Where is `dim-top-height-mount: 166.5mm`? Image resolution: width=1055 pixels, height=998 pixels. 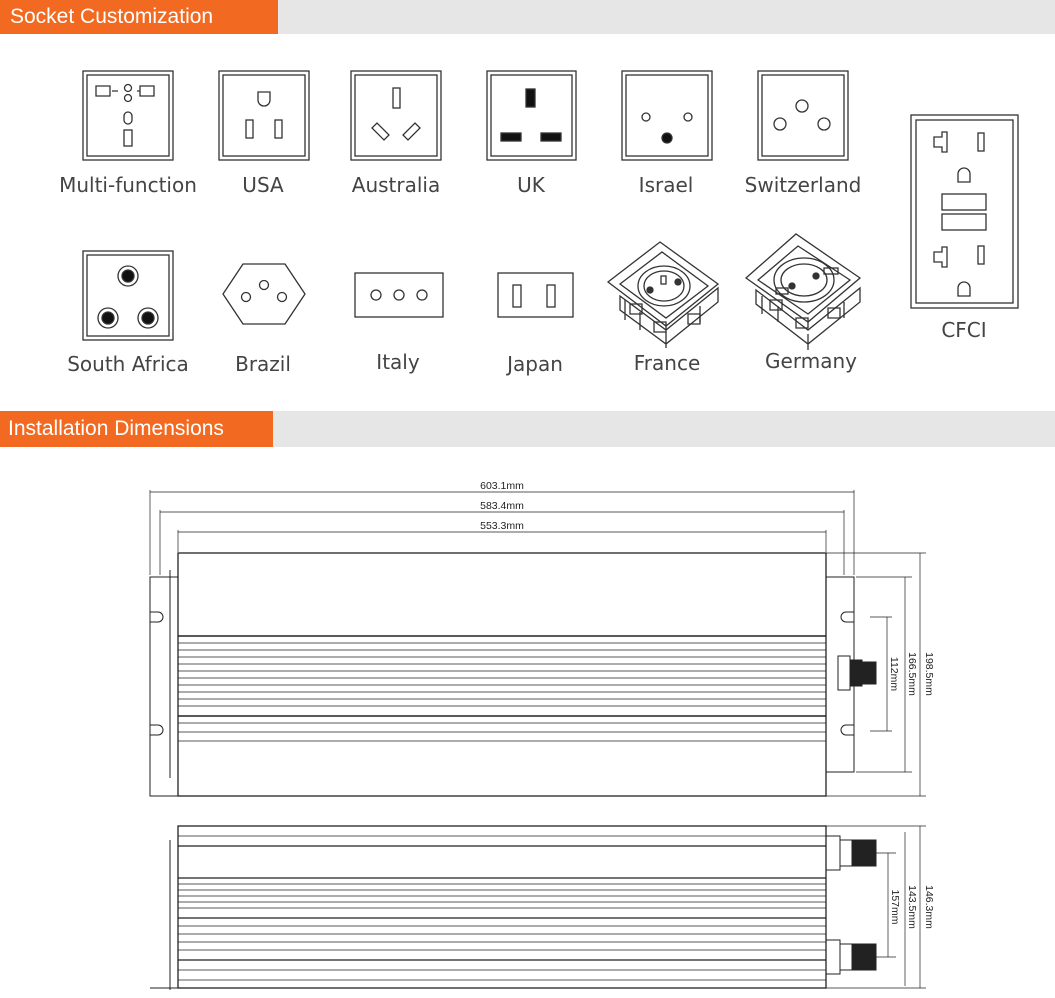 dim-top-height-mount: 166.5mm is located at coordinates (912, 674).